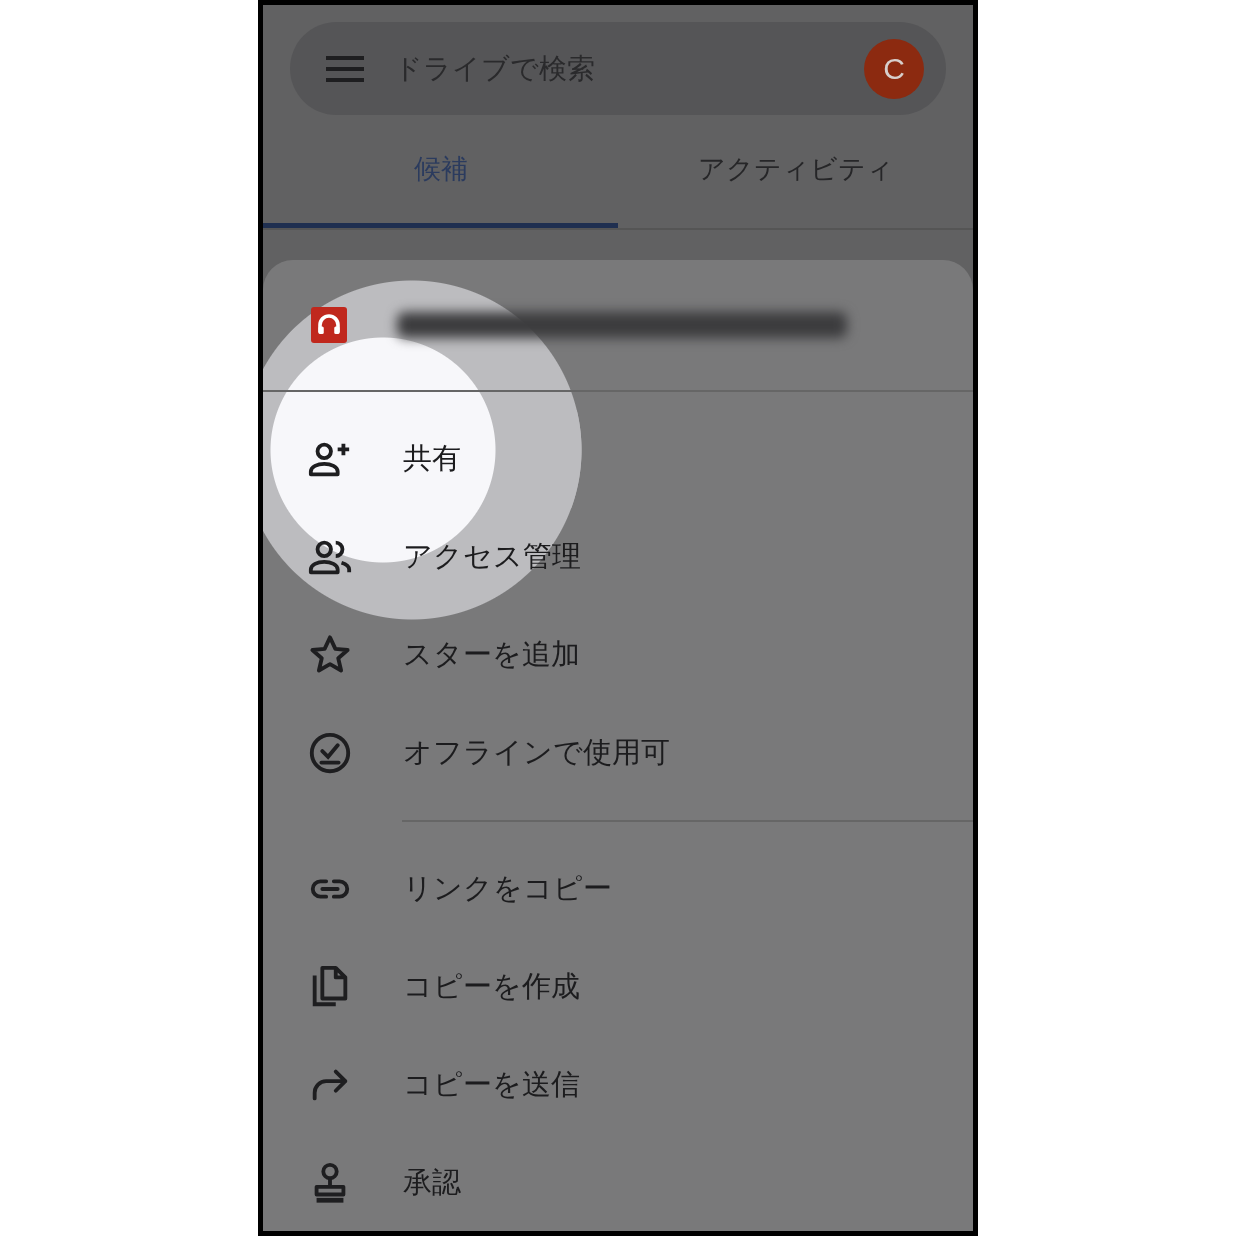 The image size is (1236, 1236). What do you see at coordinates (618, 1182) in the screenshot?
I see `menu-item: 承認` at bounding box center [618, 1182].